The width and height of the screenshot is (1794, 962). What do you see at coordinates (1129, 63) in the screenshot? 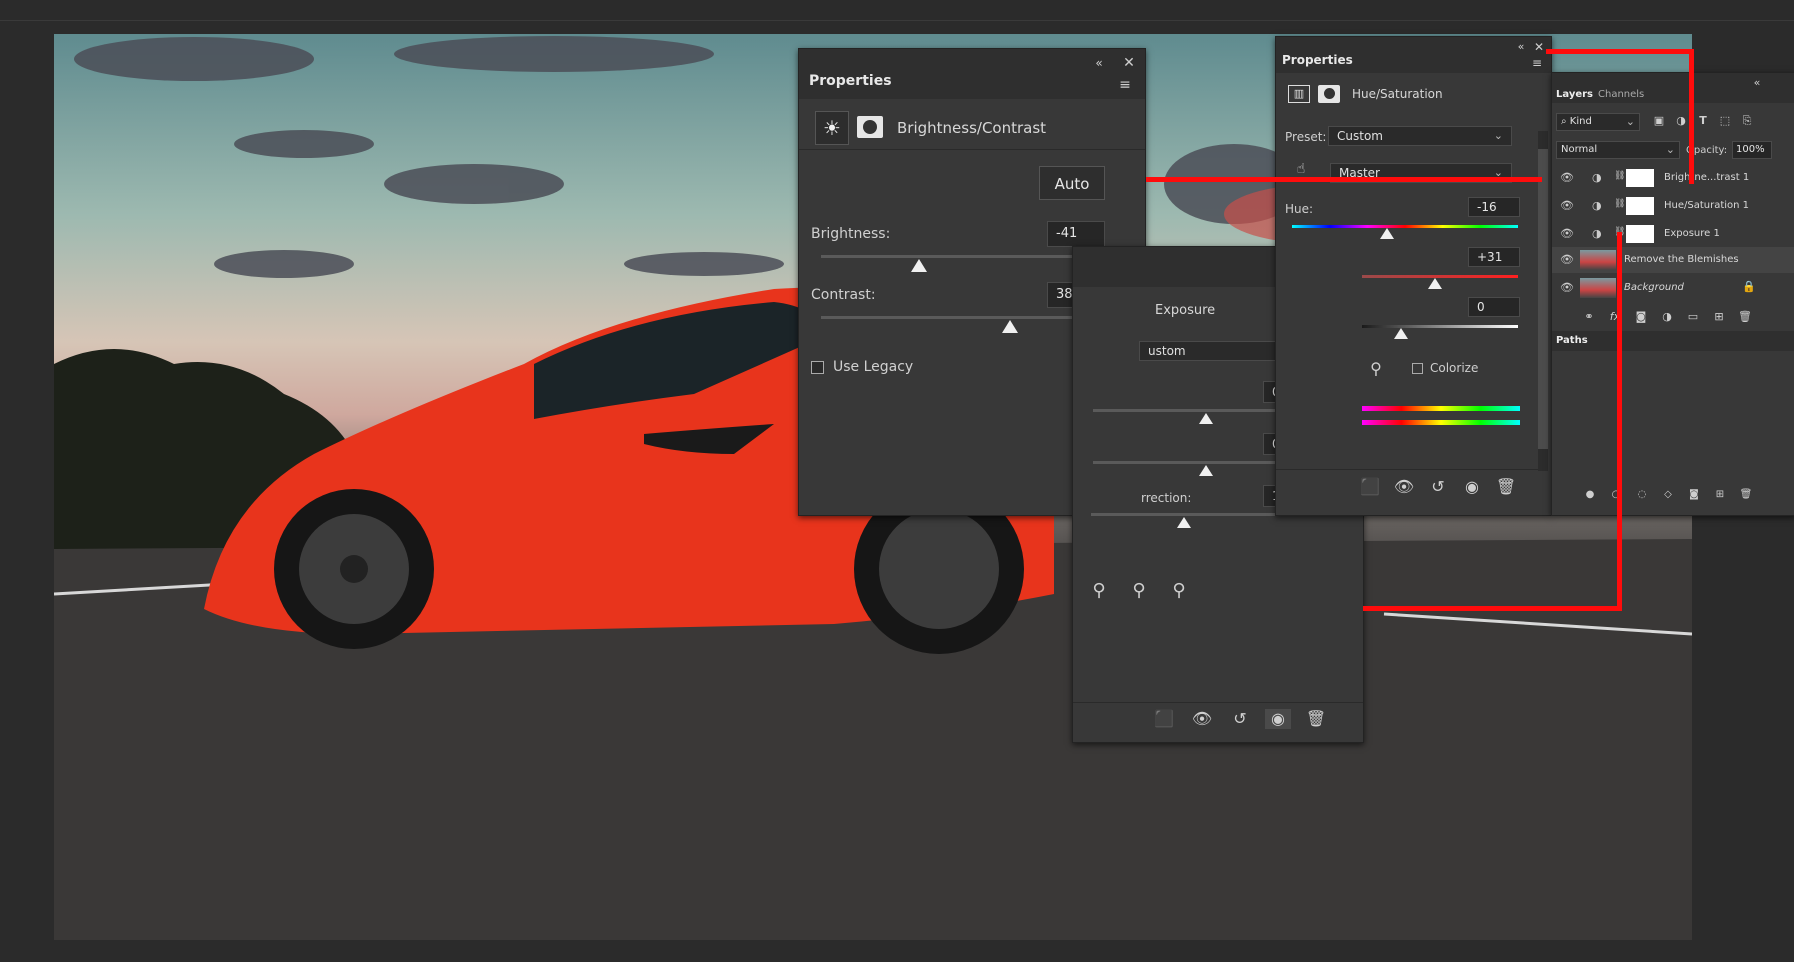
I see `close-icon: ✕` at bounding box center [1129, 63].